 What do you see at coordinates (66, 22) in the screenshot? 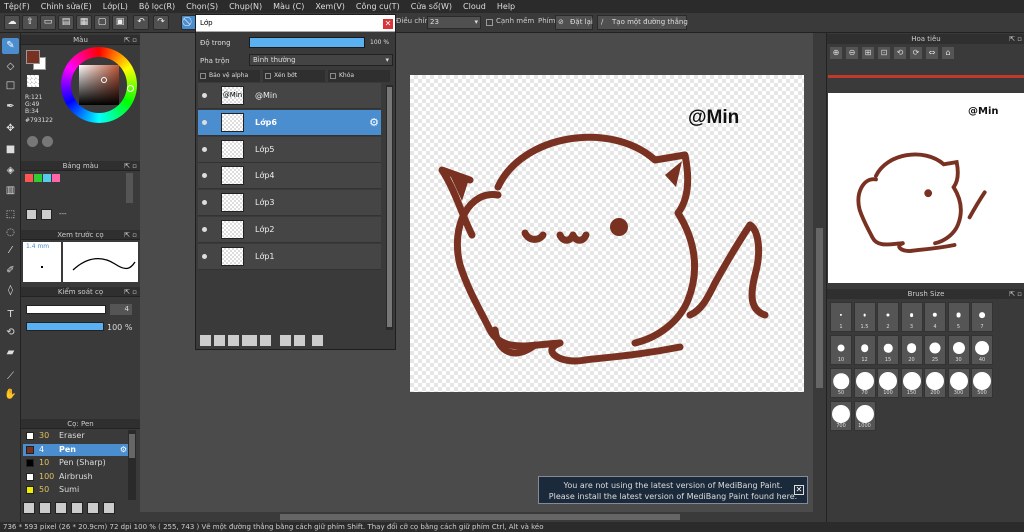
I see `chat-icon: ▤` at bounding box center [66, 22].